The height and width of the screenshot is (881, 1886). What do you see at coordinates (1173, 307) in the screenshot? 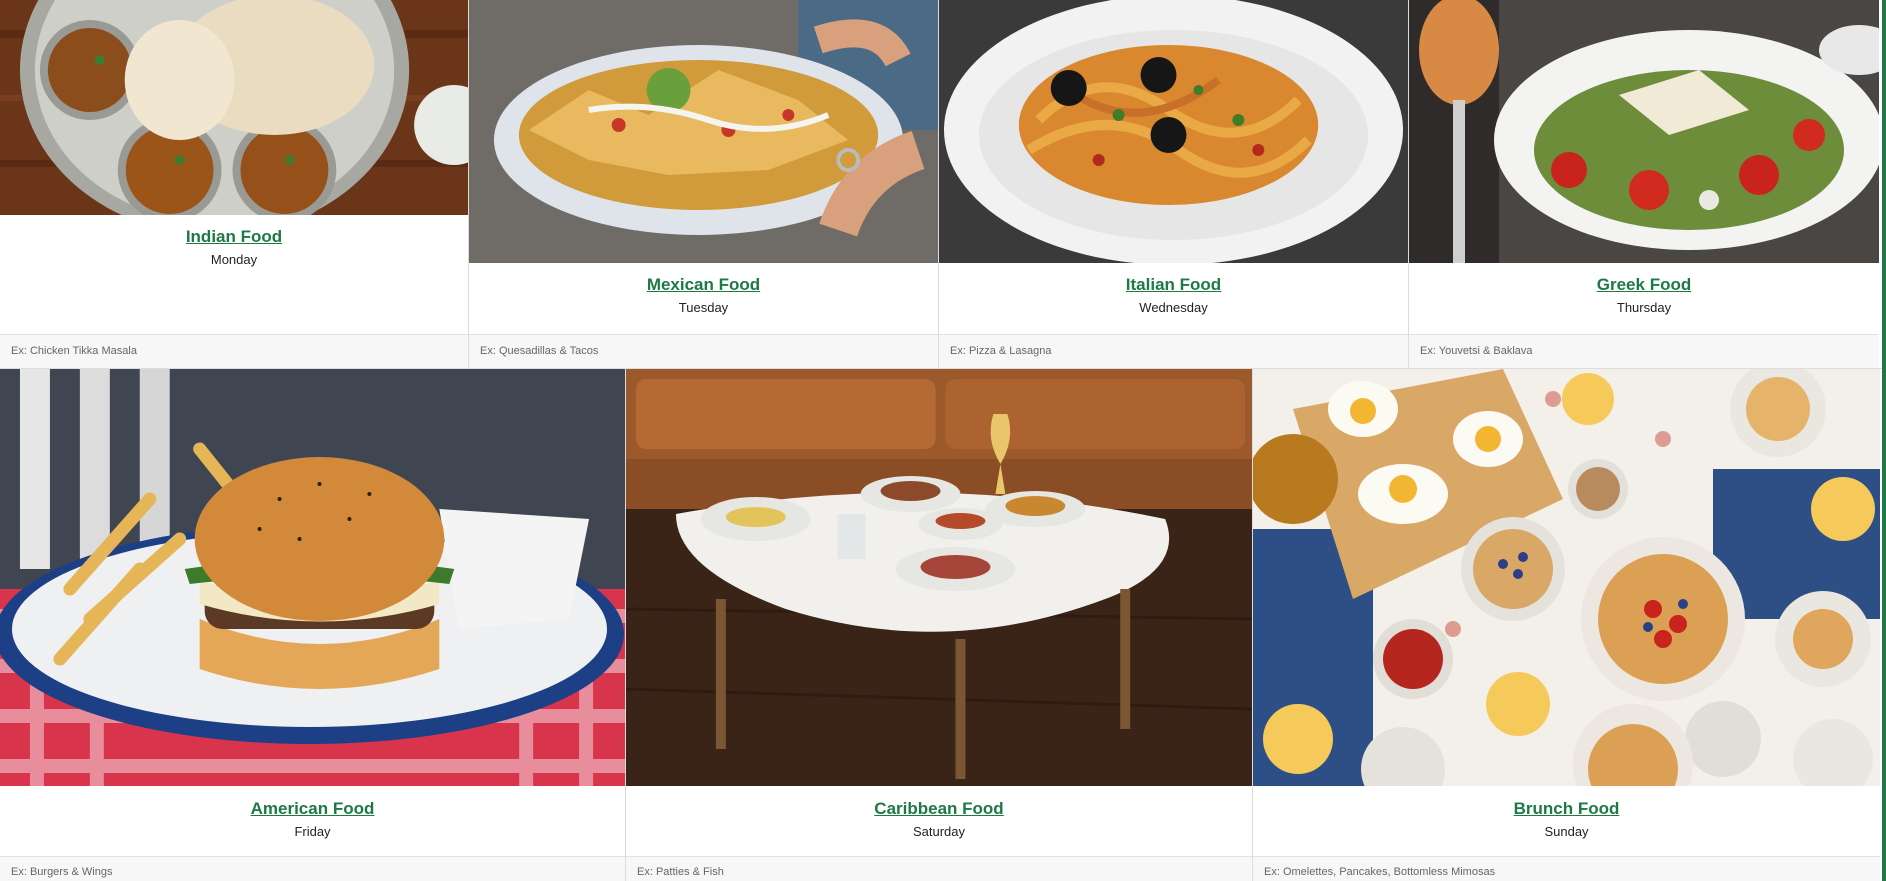
I see `card-day-label: Wednesday` at bounding box center [1173, 307].